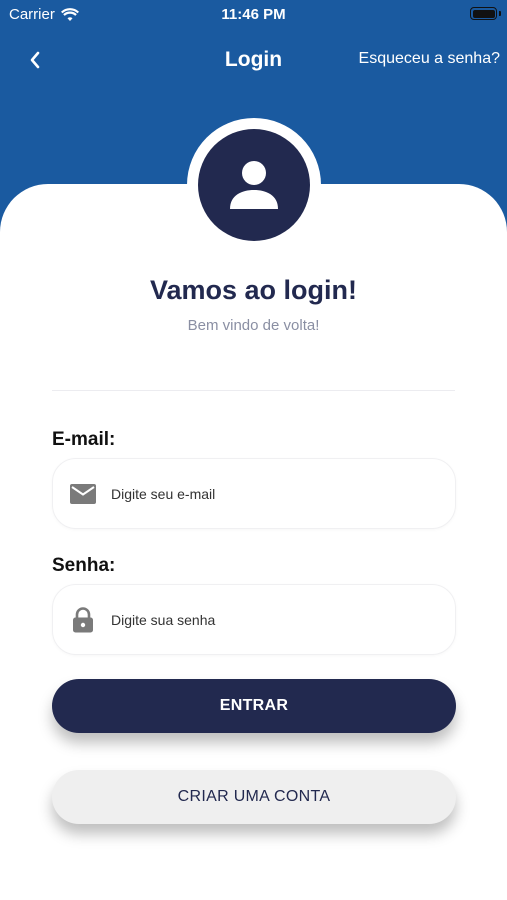  I want to click on divider, so click(253, 390).